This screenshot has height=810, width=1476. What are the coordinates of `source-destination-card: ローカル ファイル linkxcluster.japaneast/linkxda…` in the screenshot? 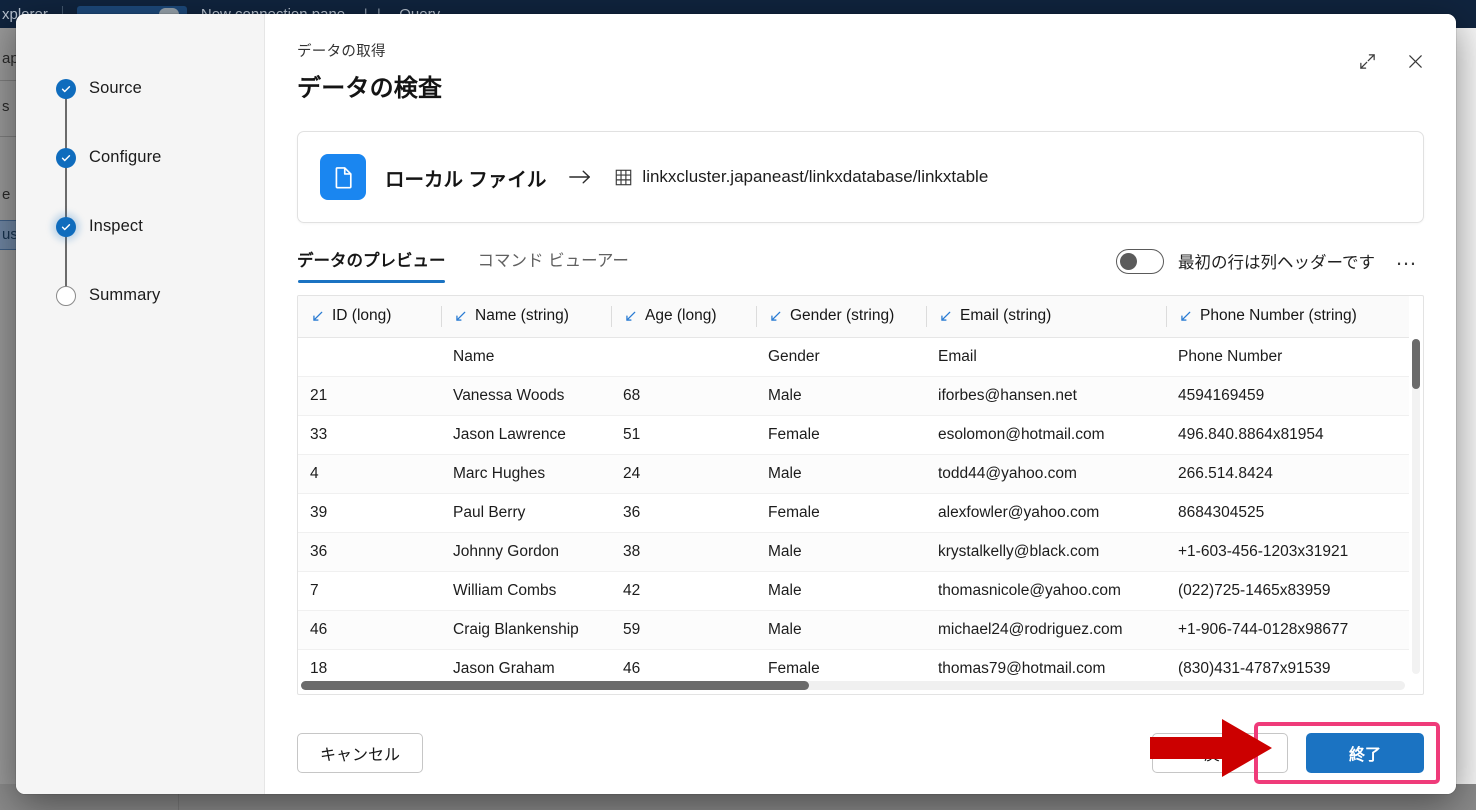 It's located at (860, 177).